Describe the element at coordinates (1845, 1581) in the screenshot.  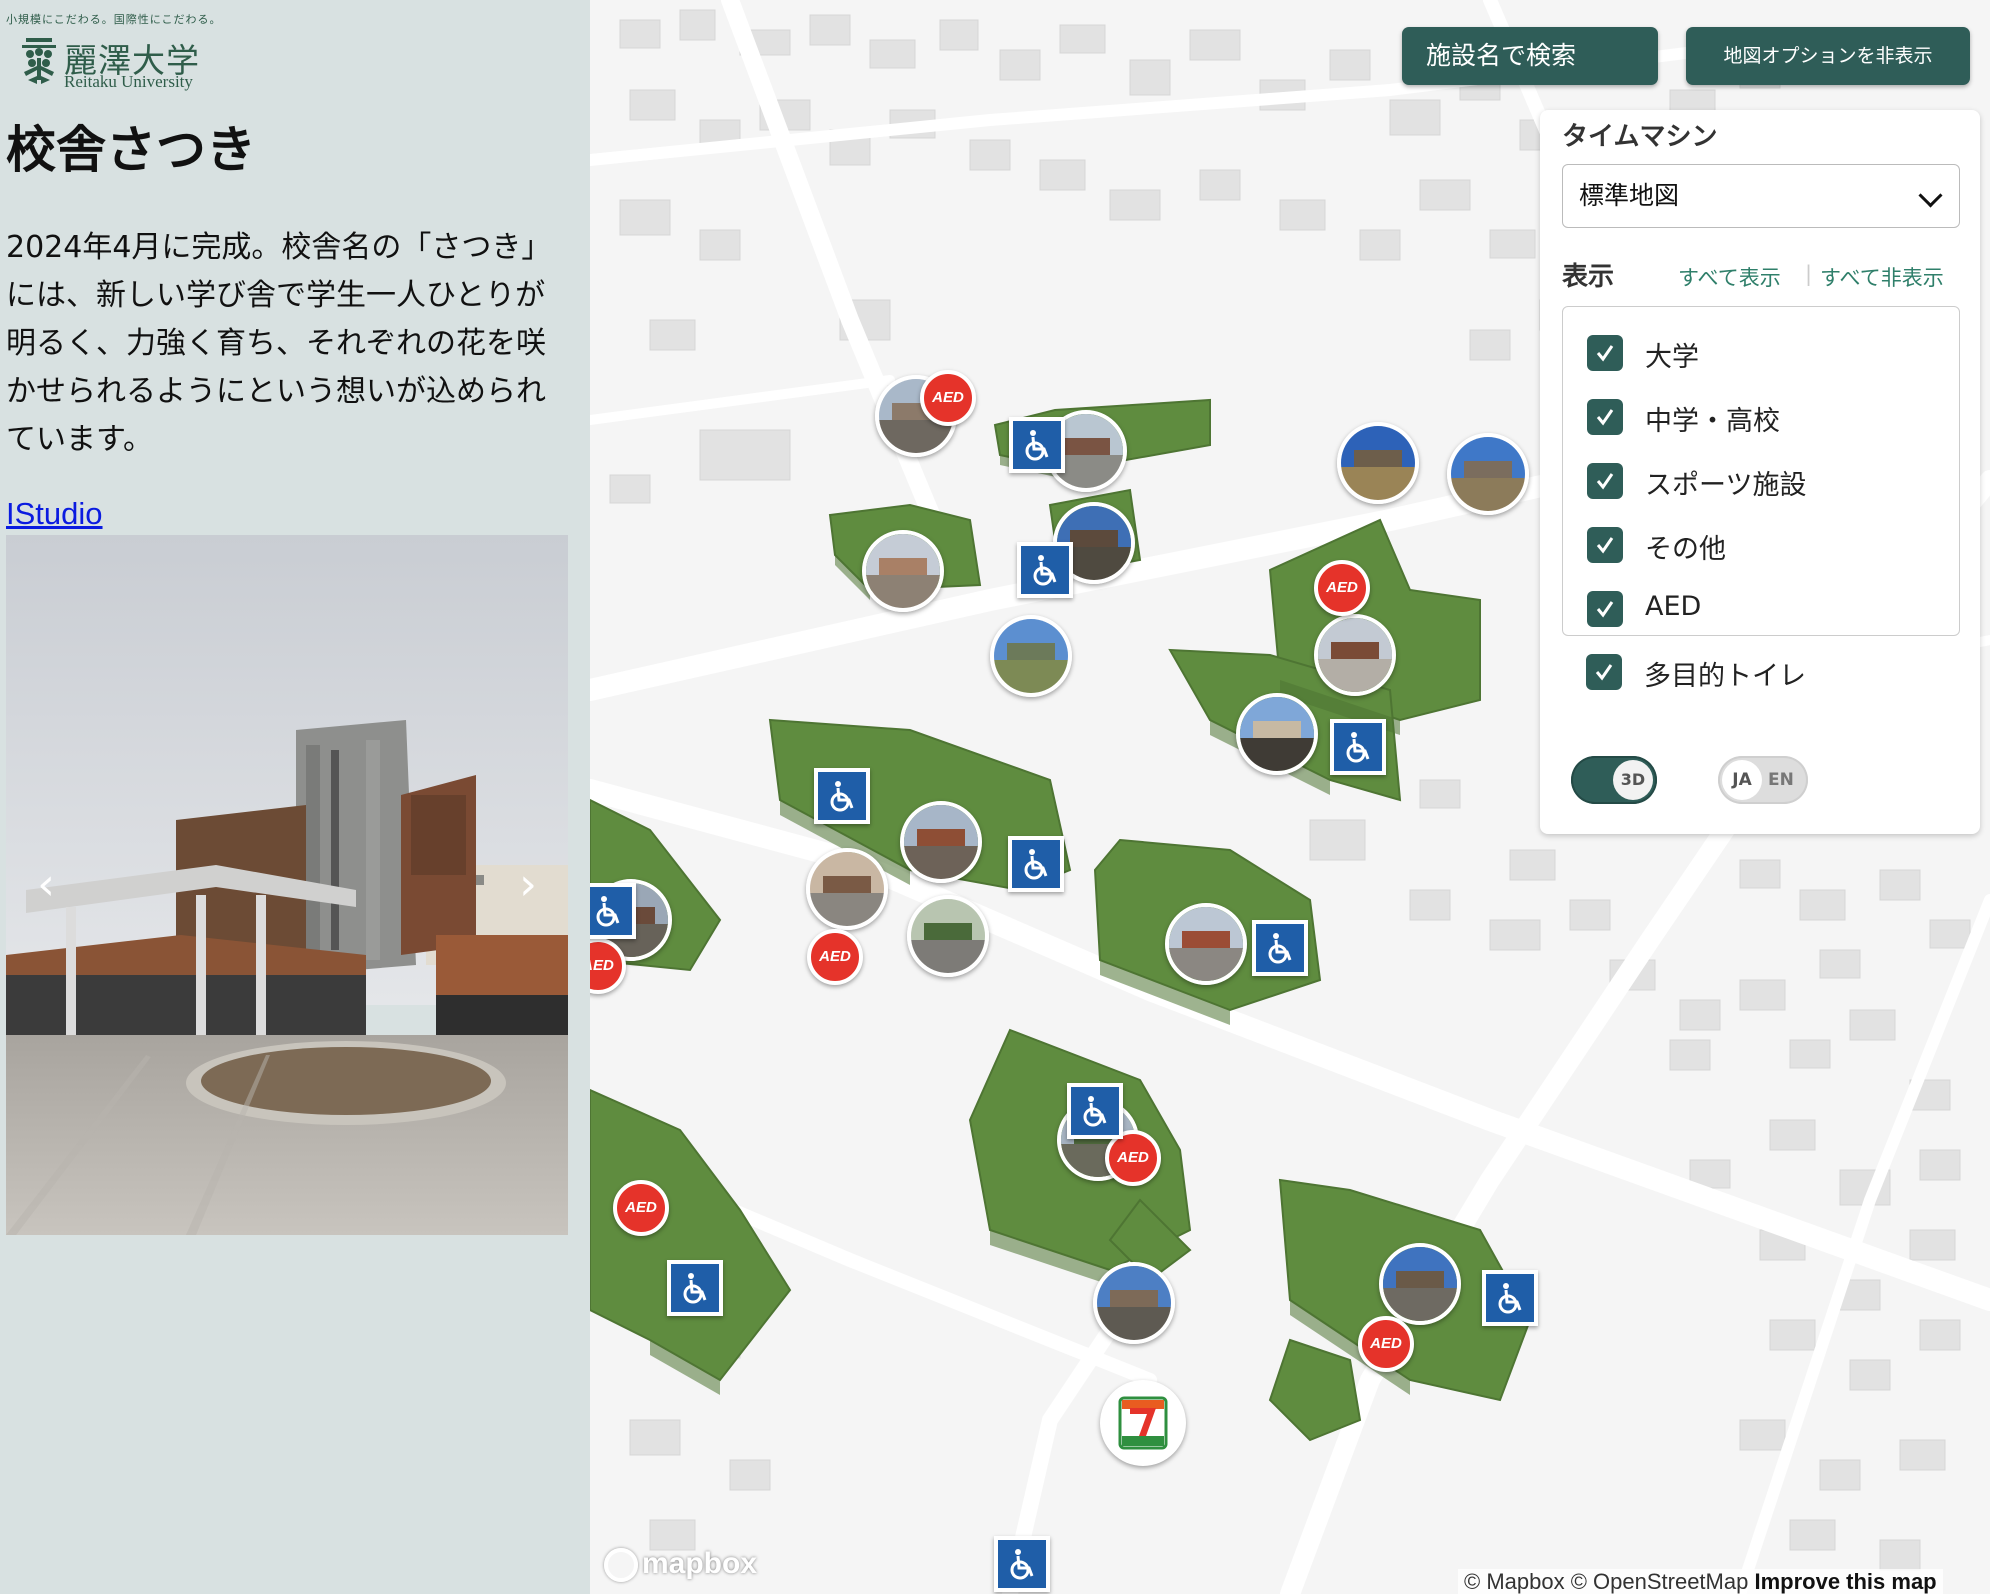
I see `improve-map-link: Improve this map` at that location.